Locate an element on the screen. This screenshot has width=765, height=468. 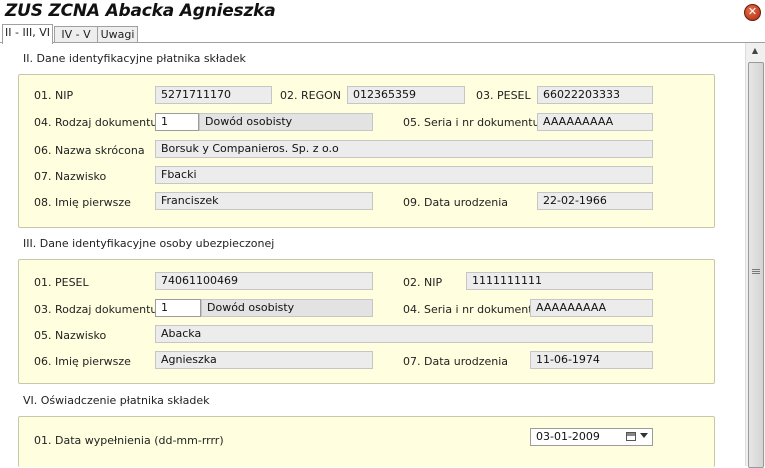
scrollbar-grip-icon is located at coordinates (756, 269).